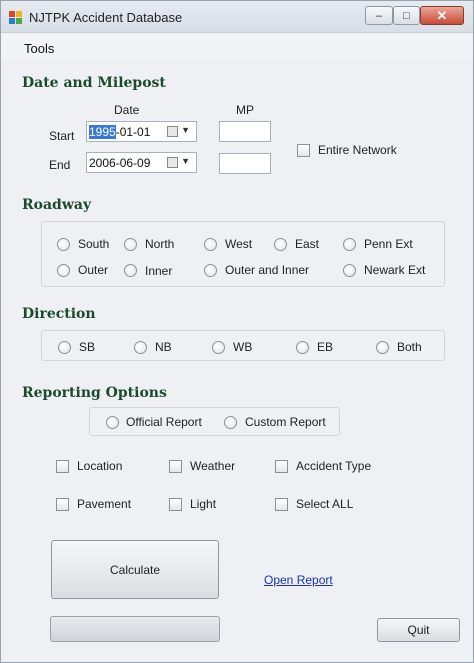  What do you see at coordinates (62, 136) in the screenshot?
I see `start-label: Start` at bounding box center [62, 136].